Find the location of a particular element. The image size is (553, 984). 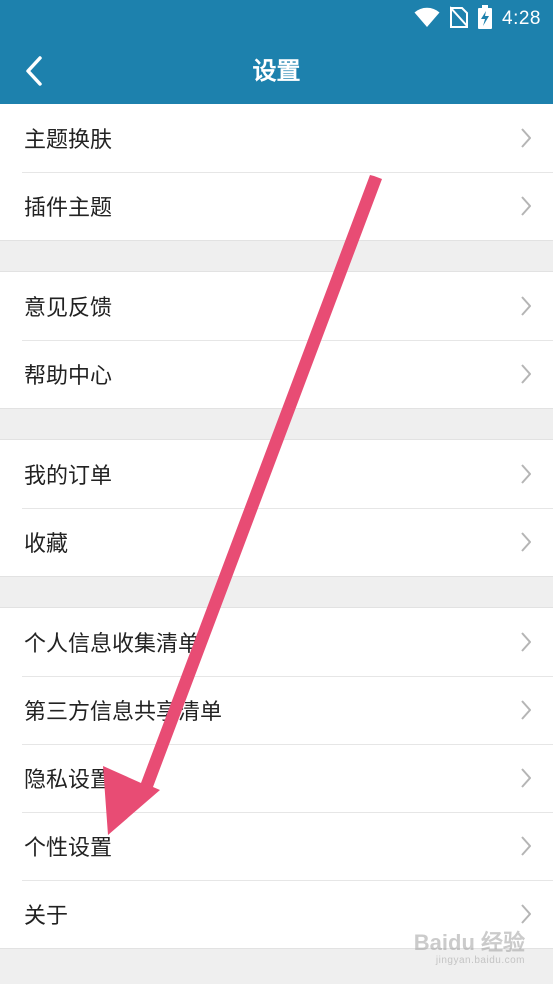

settings-group-theme: 主题换肤 插件主题 is located at coordinates (276, 172).